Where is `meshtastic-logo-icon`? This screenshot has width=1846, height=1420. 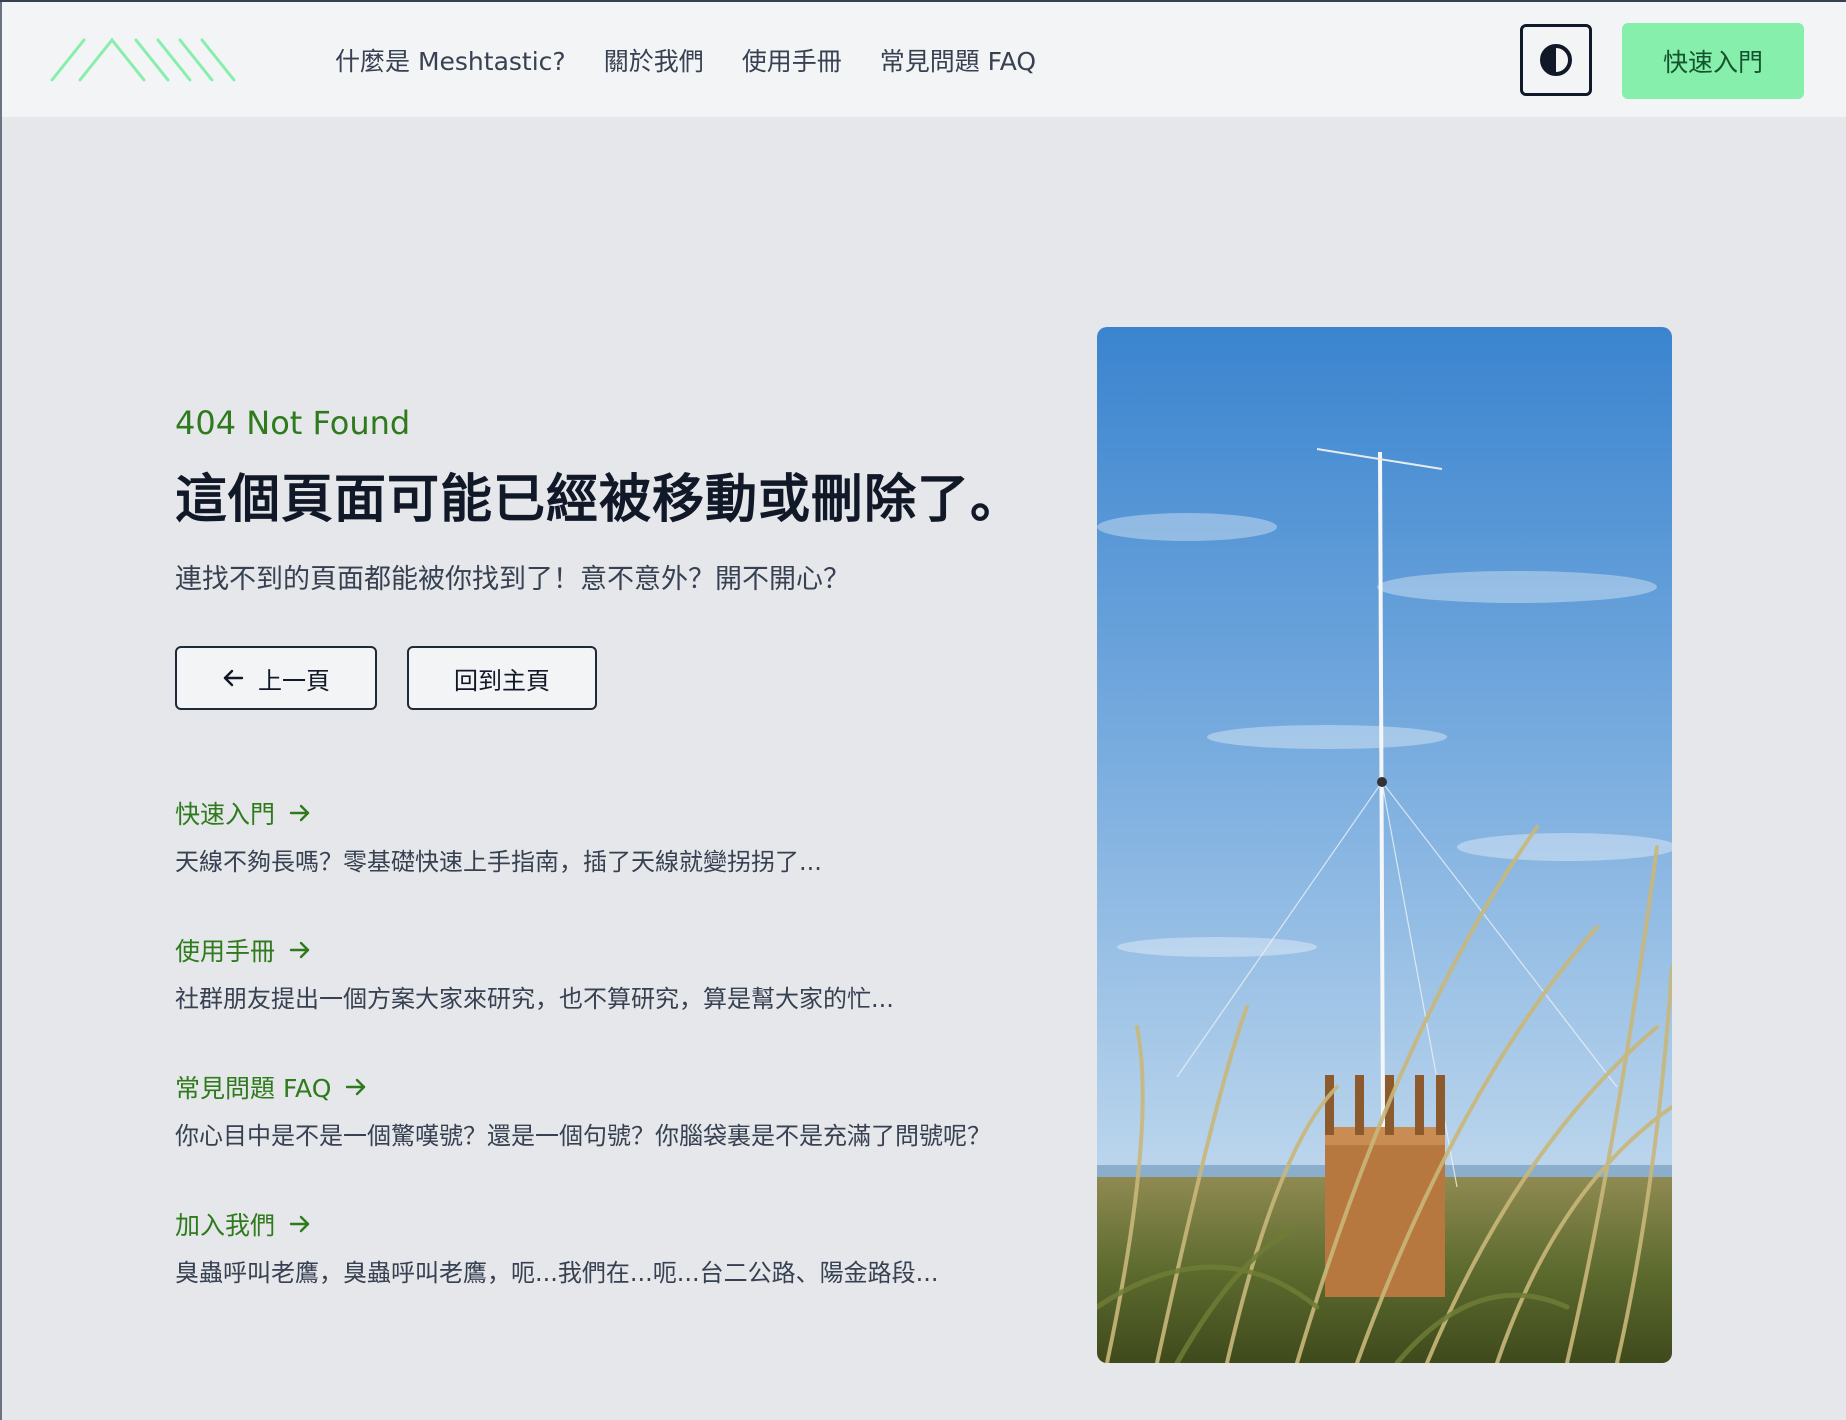 meshtastic-logo-icon is located at coordinates (163, 59).